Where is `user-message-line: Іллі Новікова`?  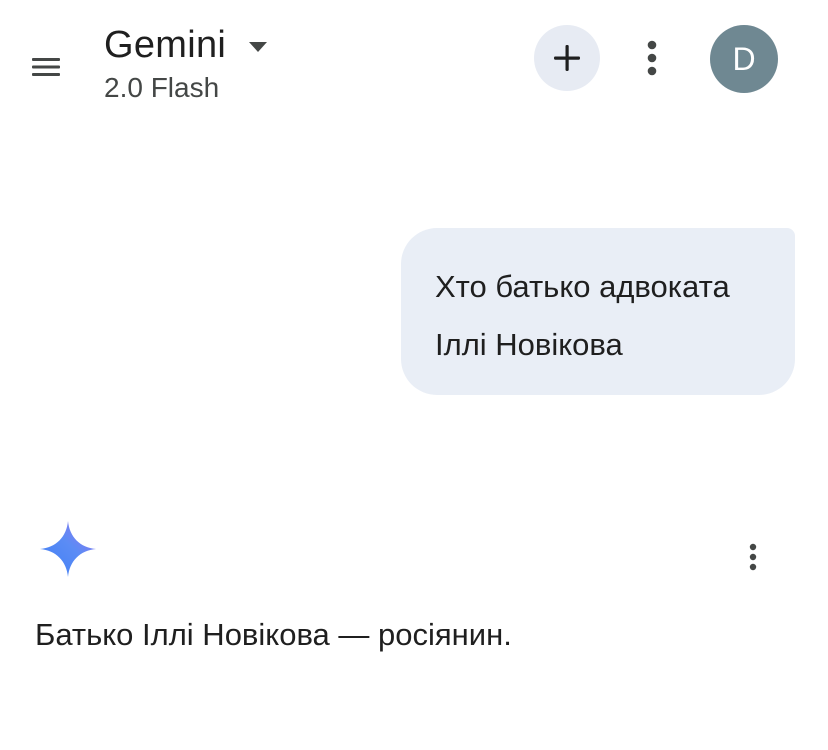 user-message-line: Іллі Новікова is located at coordinates (529, 344).